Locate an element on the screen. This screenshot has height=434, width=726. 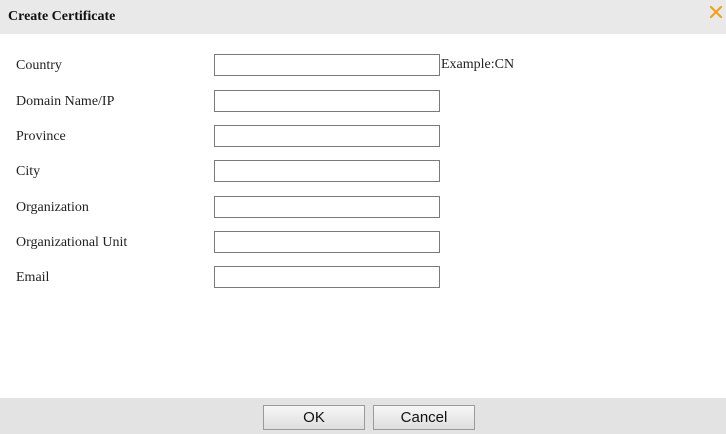
email-label: Email is located at coordinates (33, 277).